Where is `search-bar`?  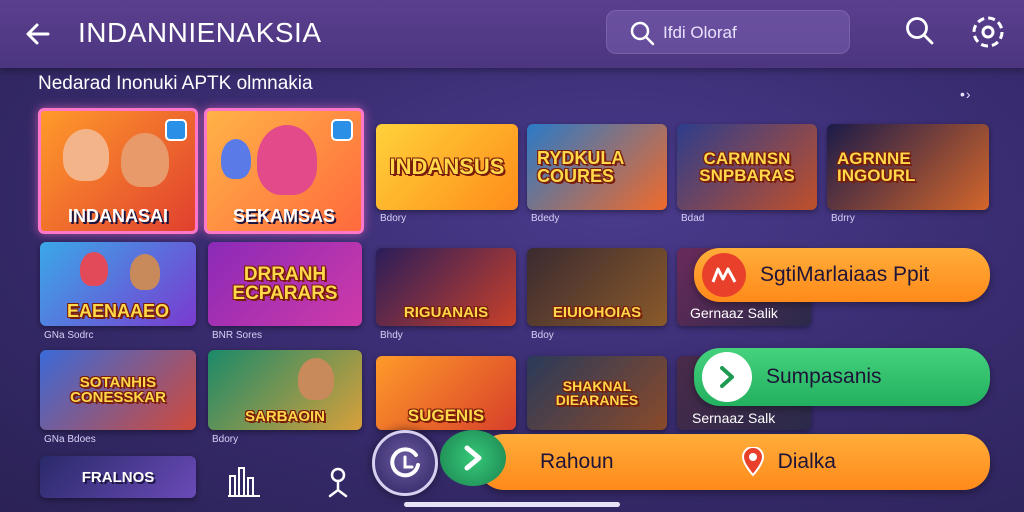
search-bar is located at coordinates (728, 32).